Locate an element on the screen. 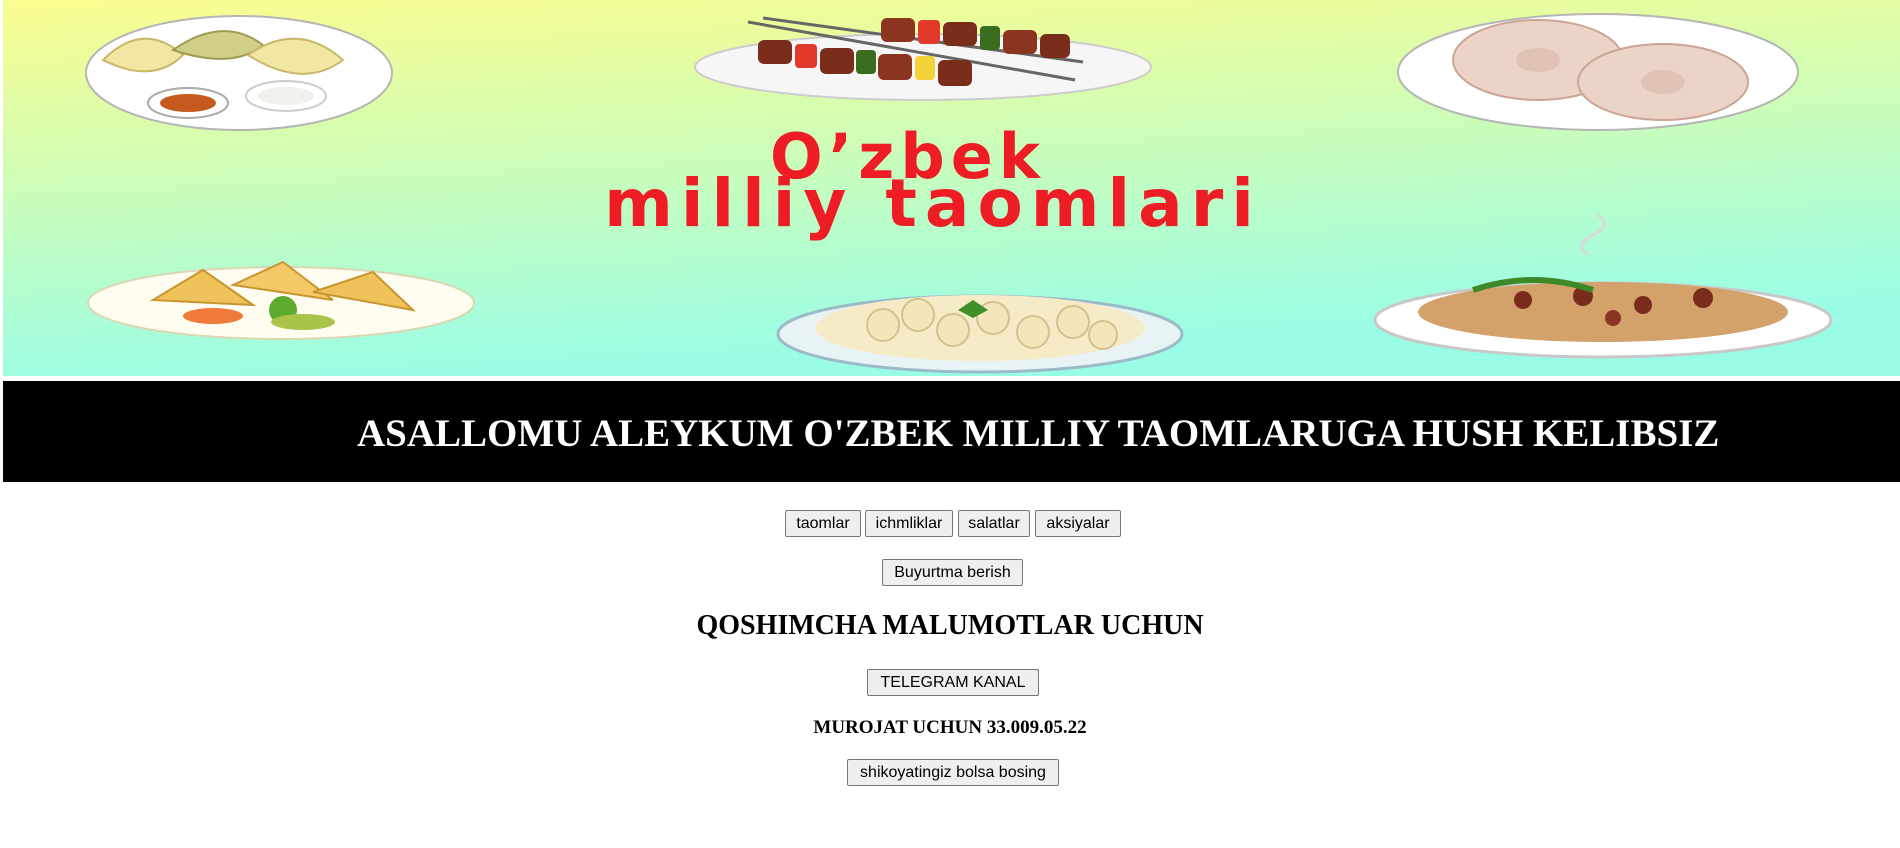  telegram-button: TELEGRAM KANAL is located at coordinates (953, 682).